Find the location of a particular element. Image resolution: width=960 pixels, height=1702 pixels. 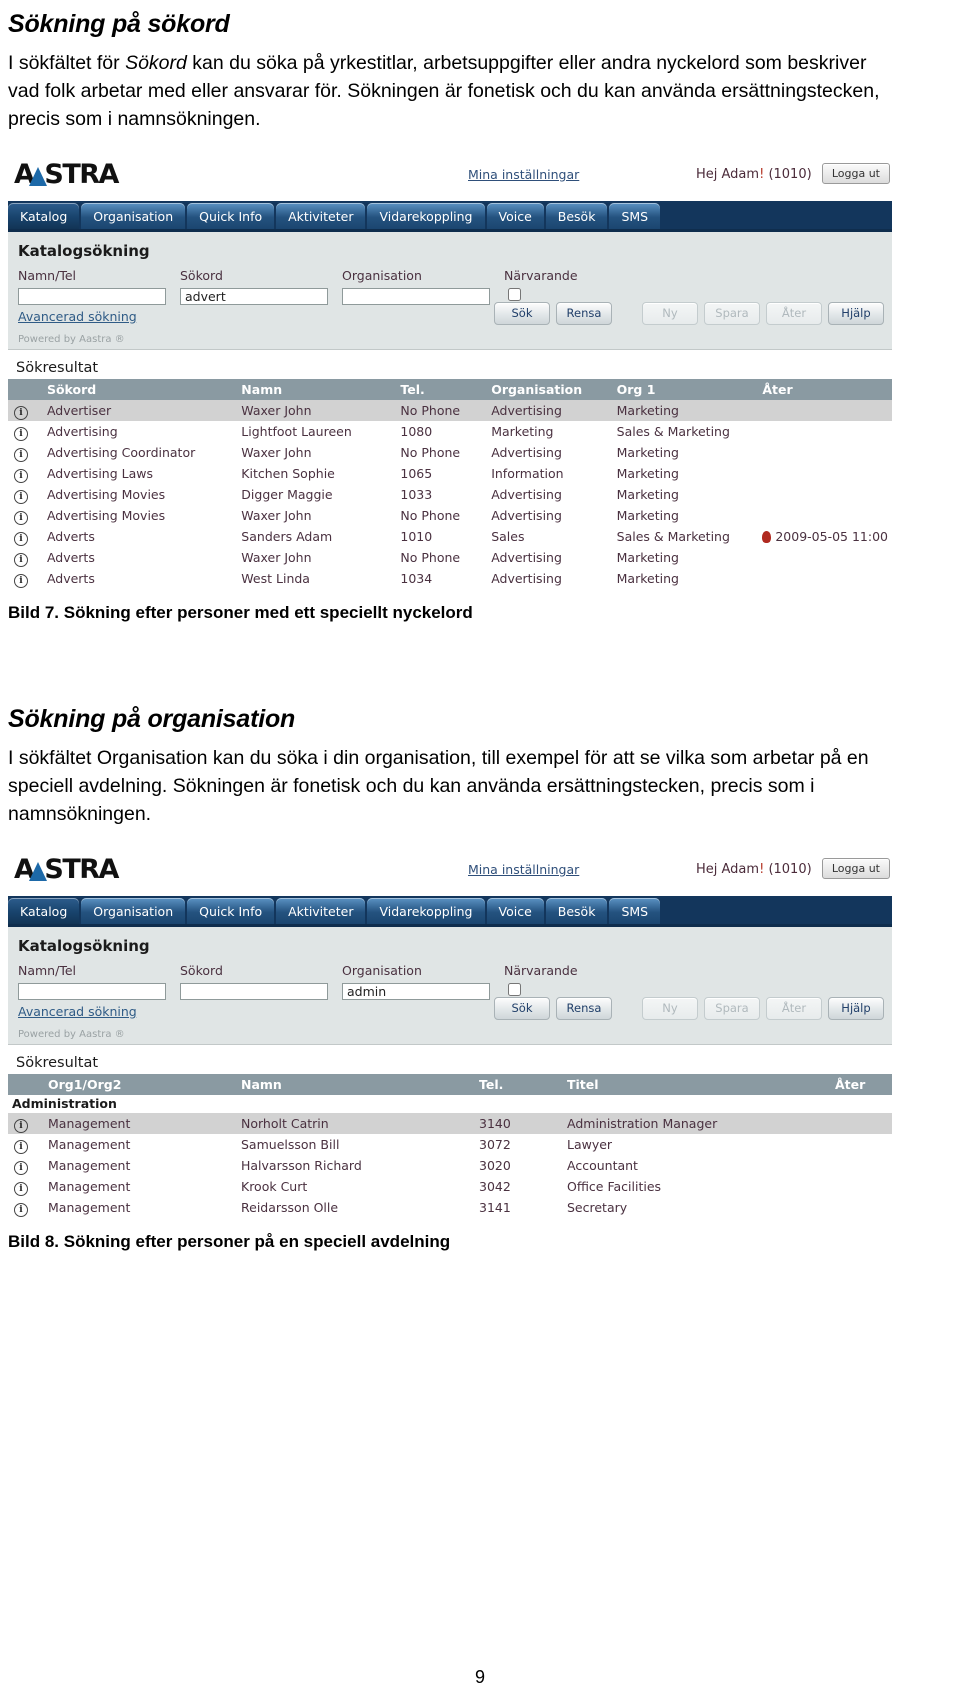

col-titel-header: Titel is located at coordinates (697, 1084).